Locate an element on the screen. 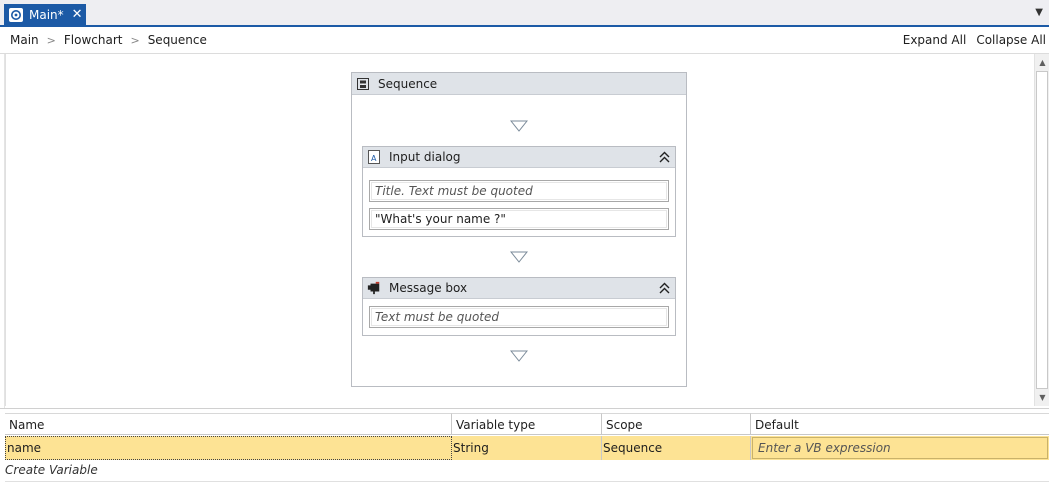 The height and width of the screenshot is (483, 1049). chevron-down-icon: ▼ is located at coordinates (1039, 12).